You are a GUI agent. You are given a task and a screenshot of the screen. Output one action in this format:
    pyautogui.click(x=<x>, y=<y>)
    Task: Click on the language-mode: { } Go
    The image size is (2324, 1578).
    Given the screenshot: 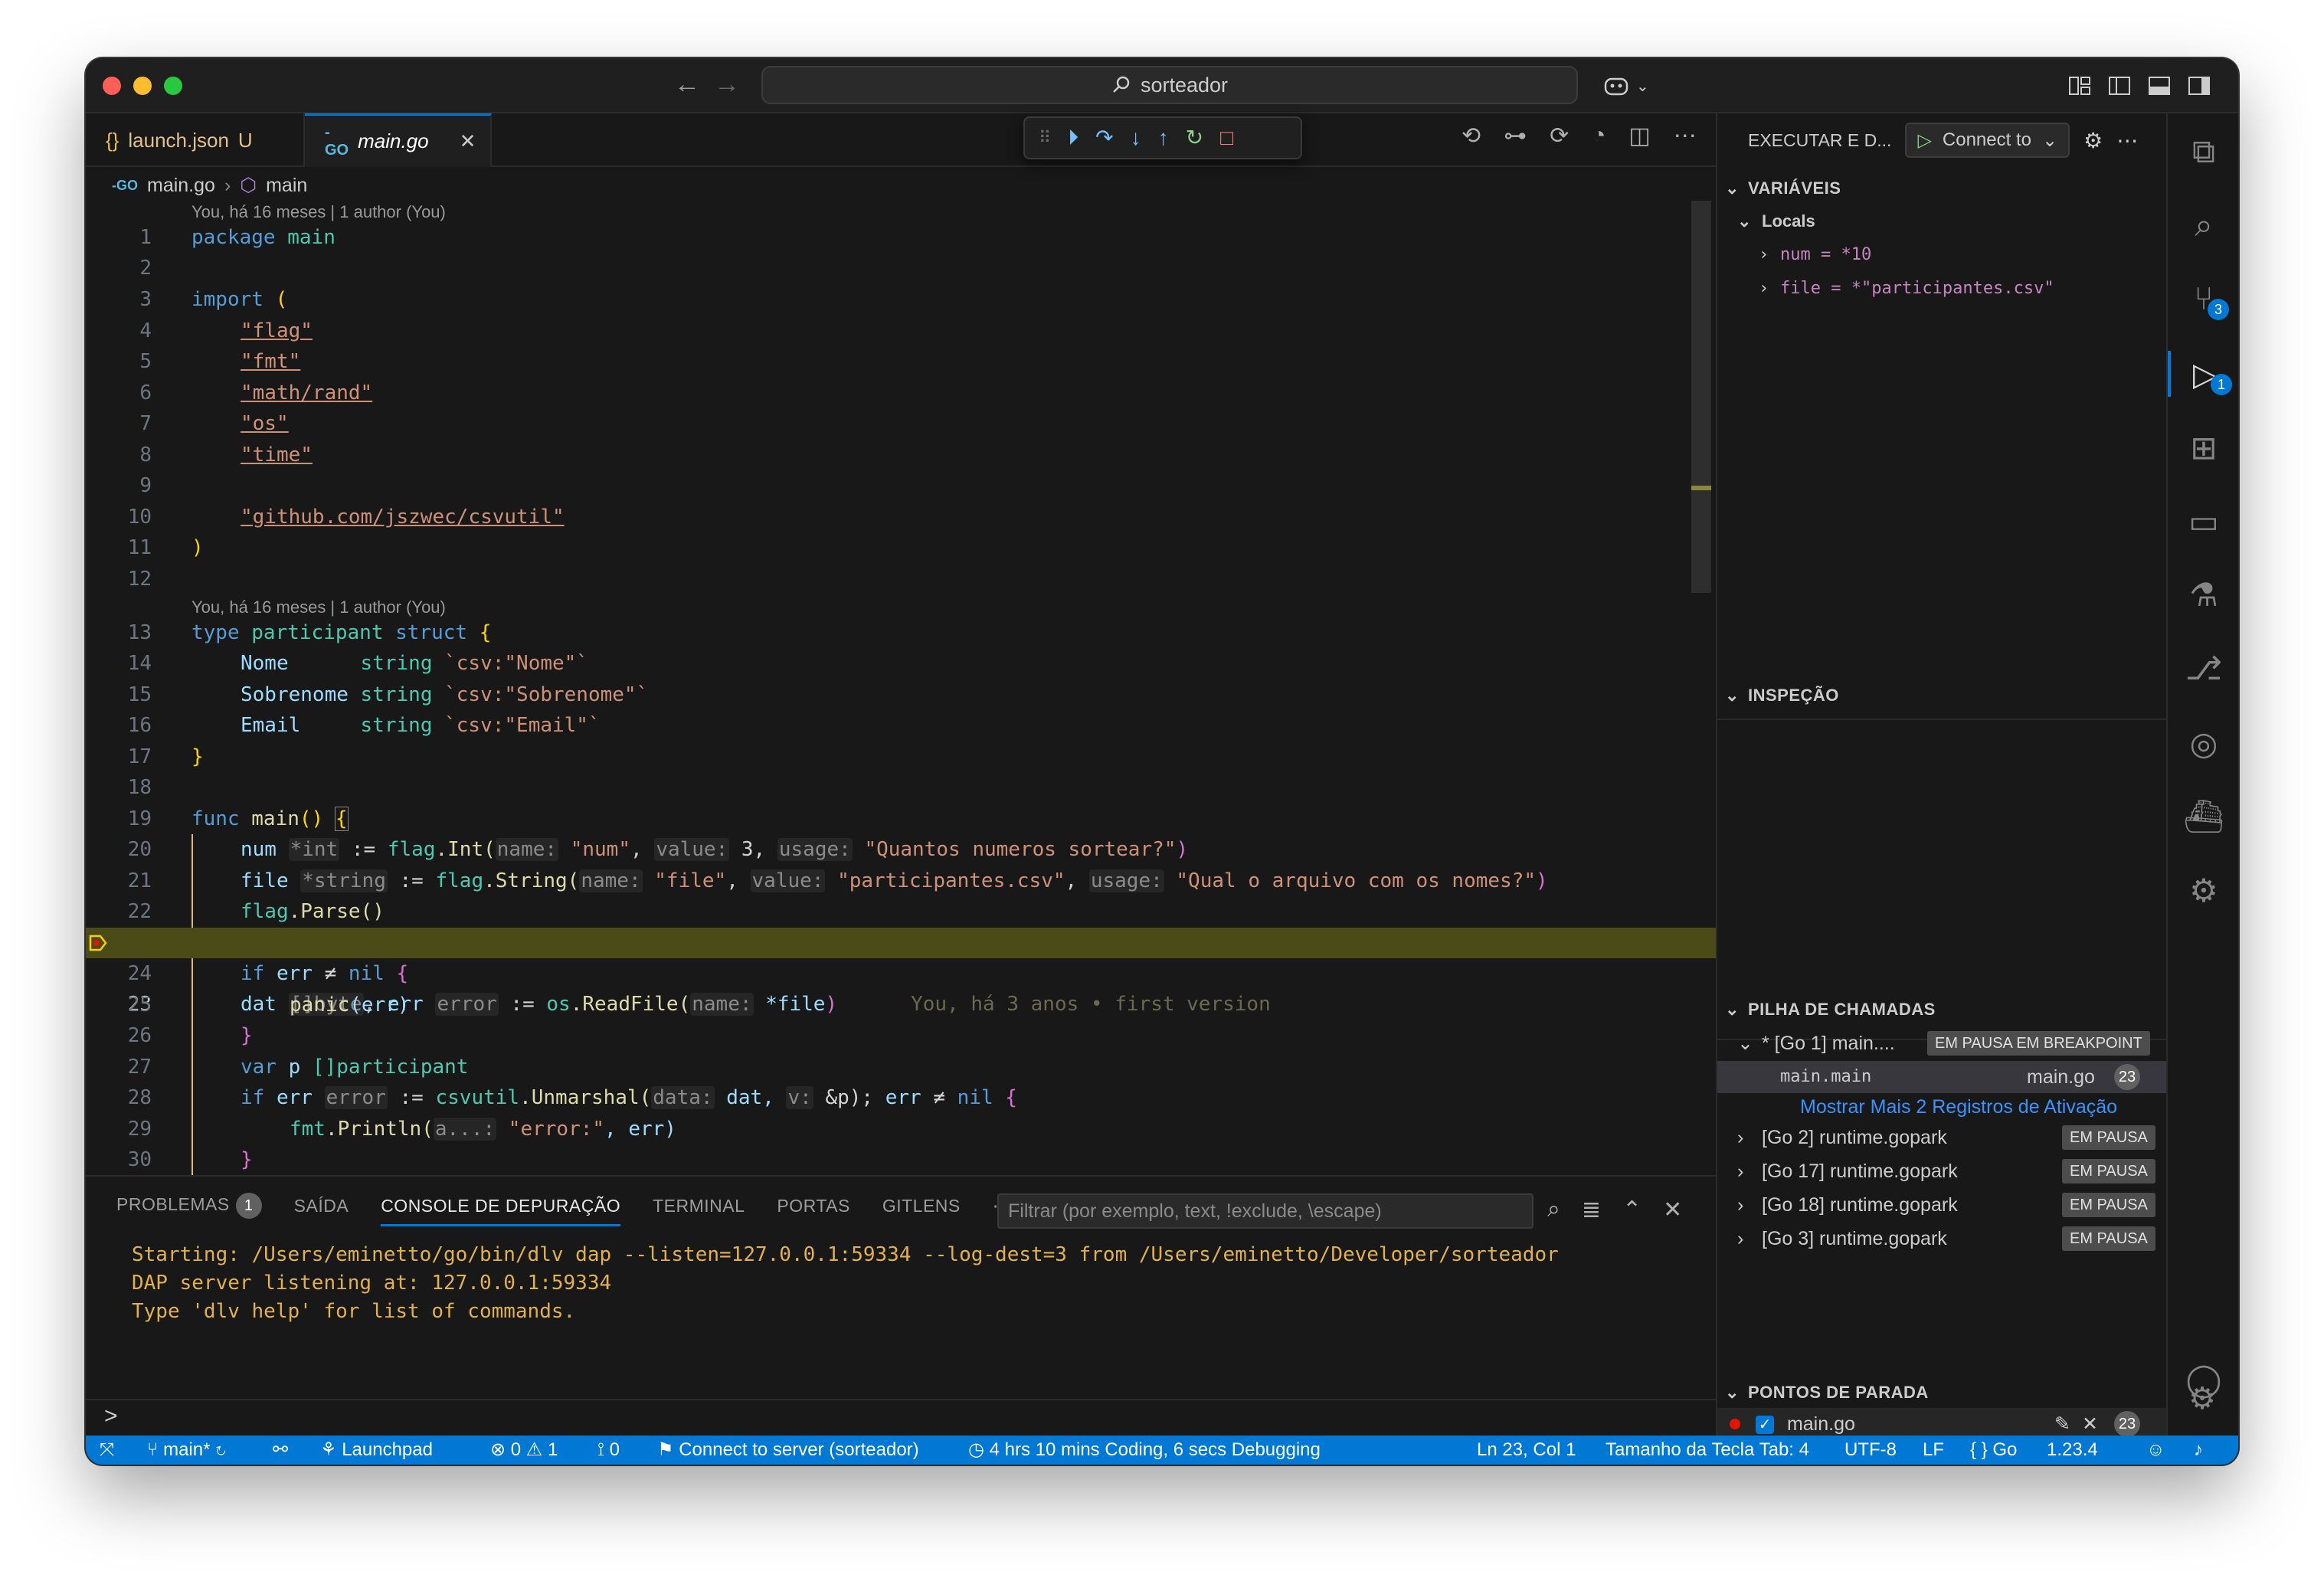 What is the action you would take?
    pyautogui.click(x=1993, y=1450)
    